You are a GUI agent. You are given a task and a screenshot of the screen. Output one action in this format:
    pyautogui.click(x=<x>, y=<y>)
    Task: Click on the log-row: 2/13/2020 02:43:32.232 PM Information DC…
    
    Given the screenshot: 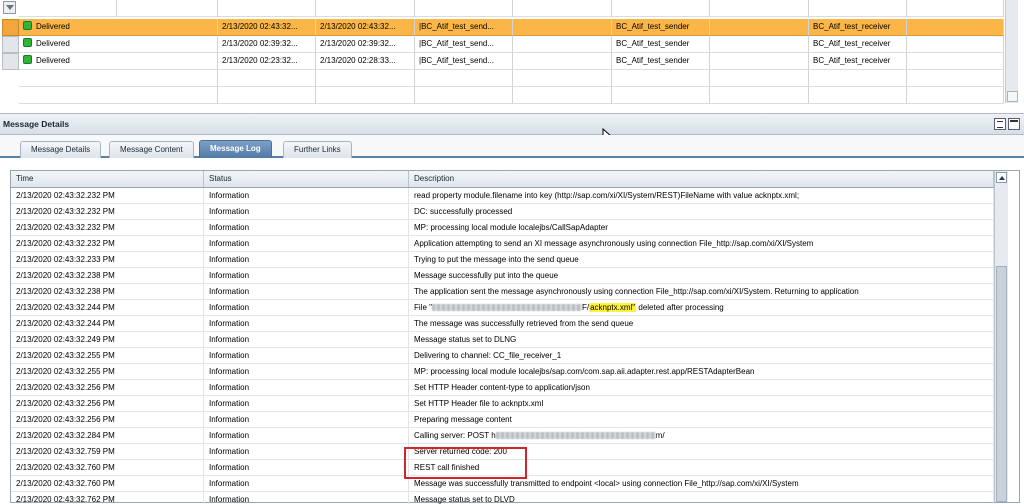 What is the action you would take?
    pyautogui.click(x=502, y=212)
    